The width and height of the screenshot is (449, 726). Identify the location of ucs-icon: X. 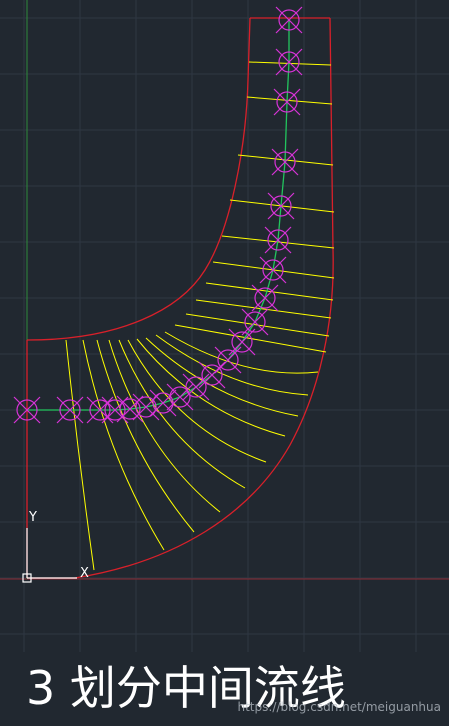
(55, 555).